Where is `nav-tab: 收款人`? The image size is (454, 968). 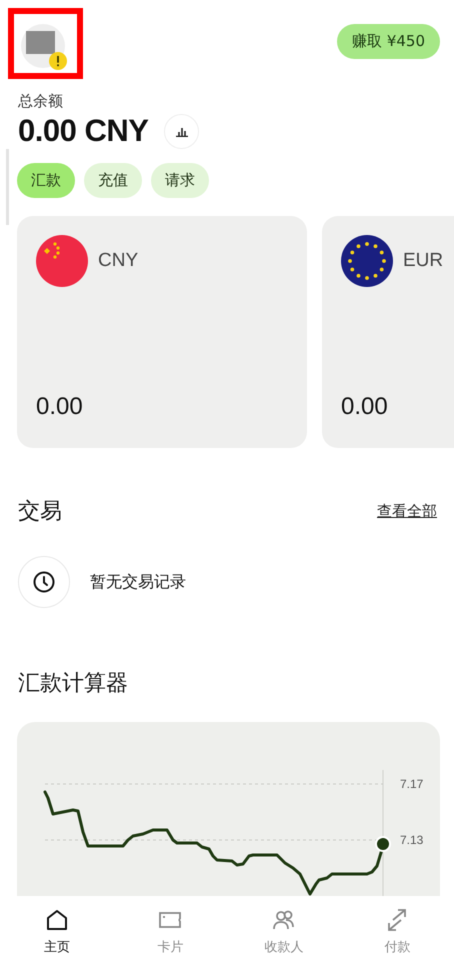 nav-tab: 收款人 is located at coordinates (284, 932).